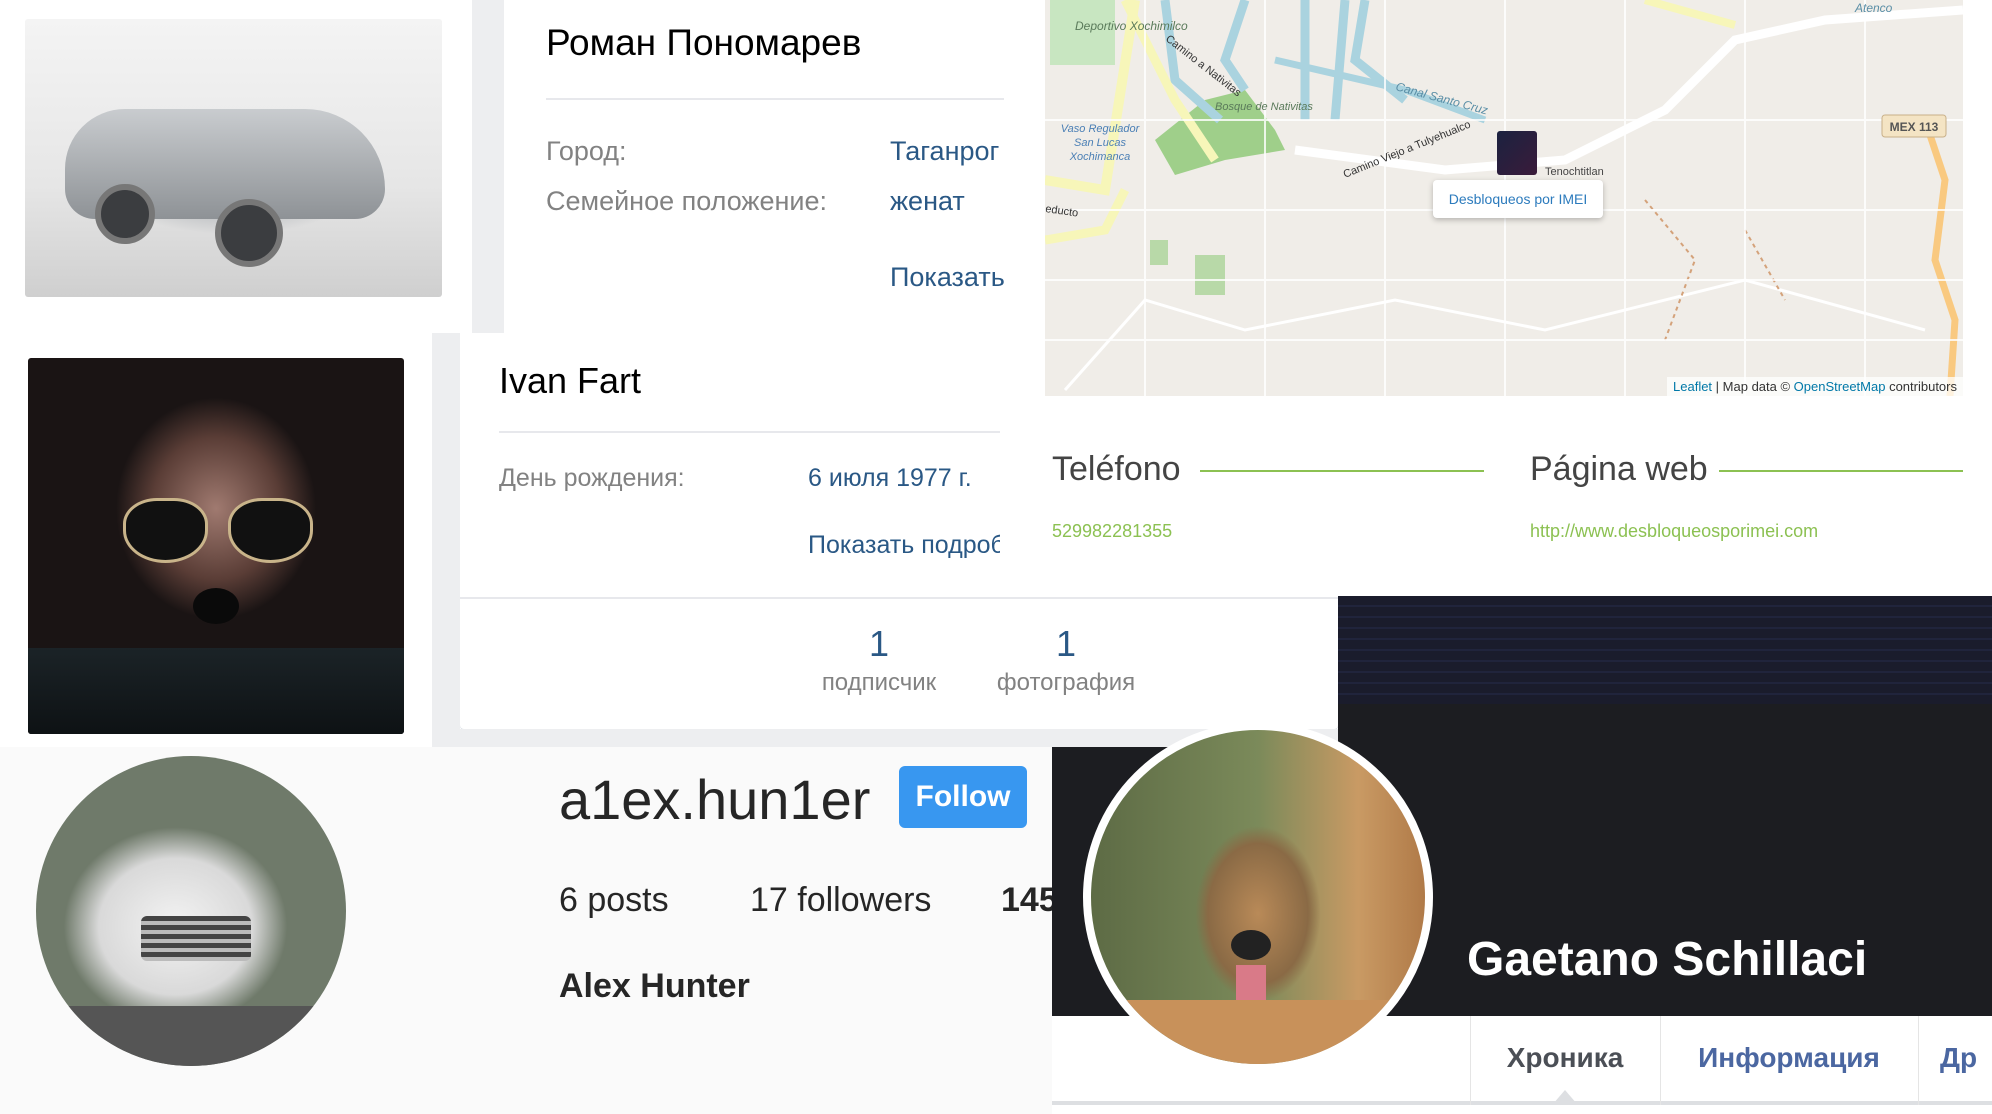 This screenshot has height=1114, width=1992. I want to click on followers-count: 17 followers, so click(840, 900).